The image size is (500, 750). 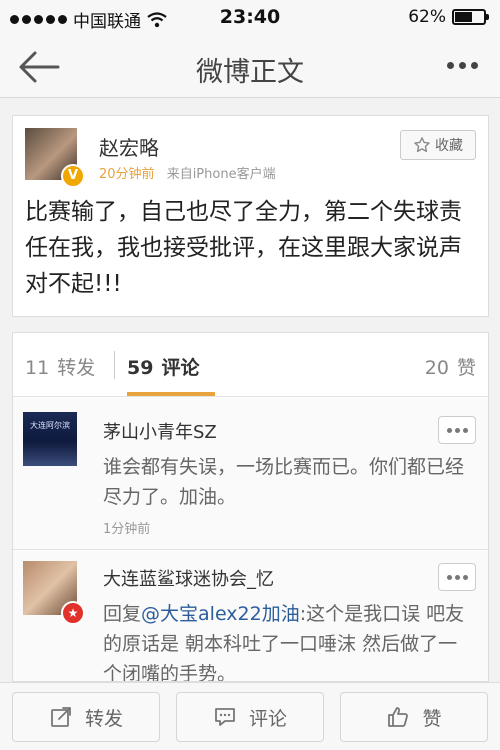 What do you see at coordinates (61, 717) in the screenshot?
I see `share-icon` at bounding box center [61, 717].